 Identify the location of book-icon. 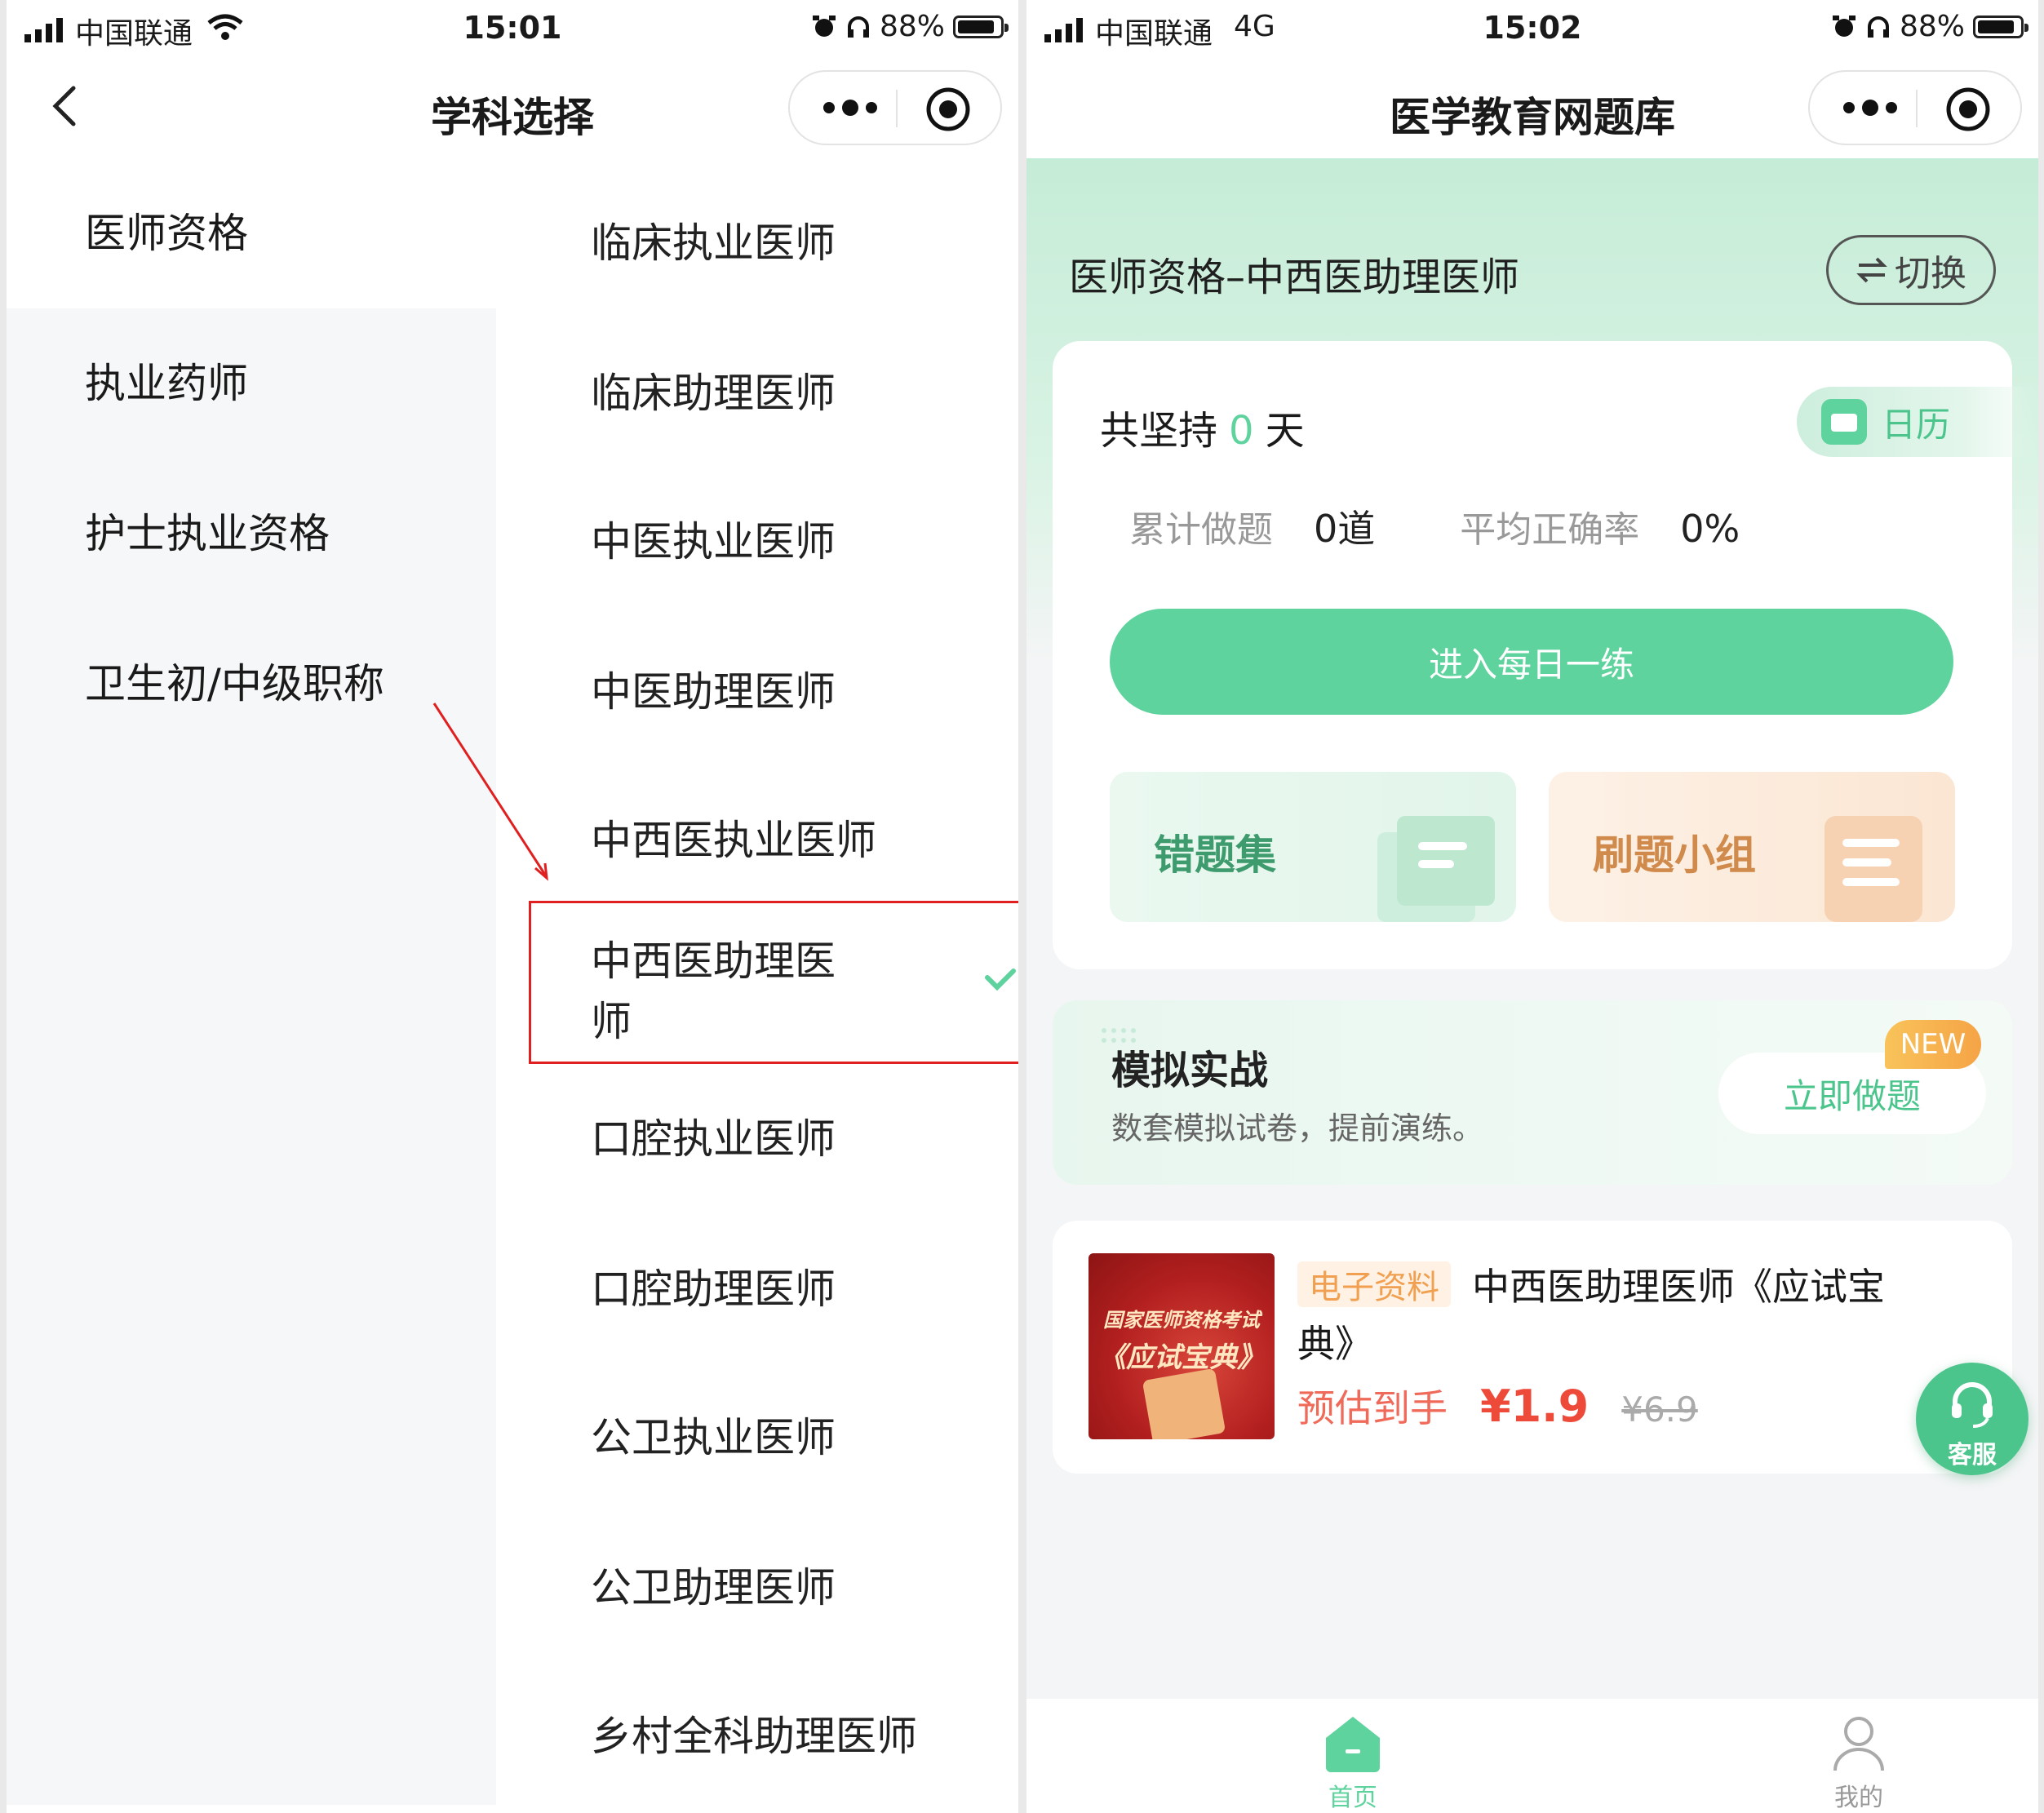
(1184, 1403).